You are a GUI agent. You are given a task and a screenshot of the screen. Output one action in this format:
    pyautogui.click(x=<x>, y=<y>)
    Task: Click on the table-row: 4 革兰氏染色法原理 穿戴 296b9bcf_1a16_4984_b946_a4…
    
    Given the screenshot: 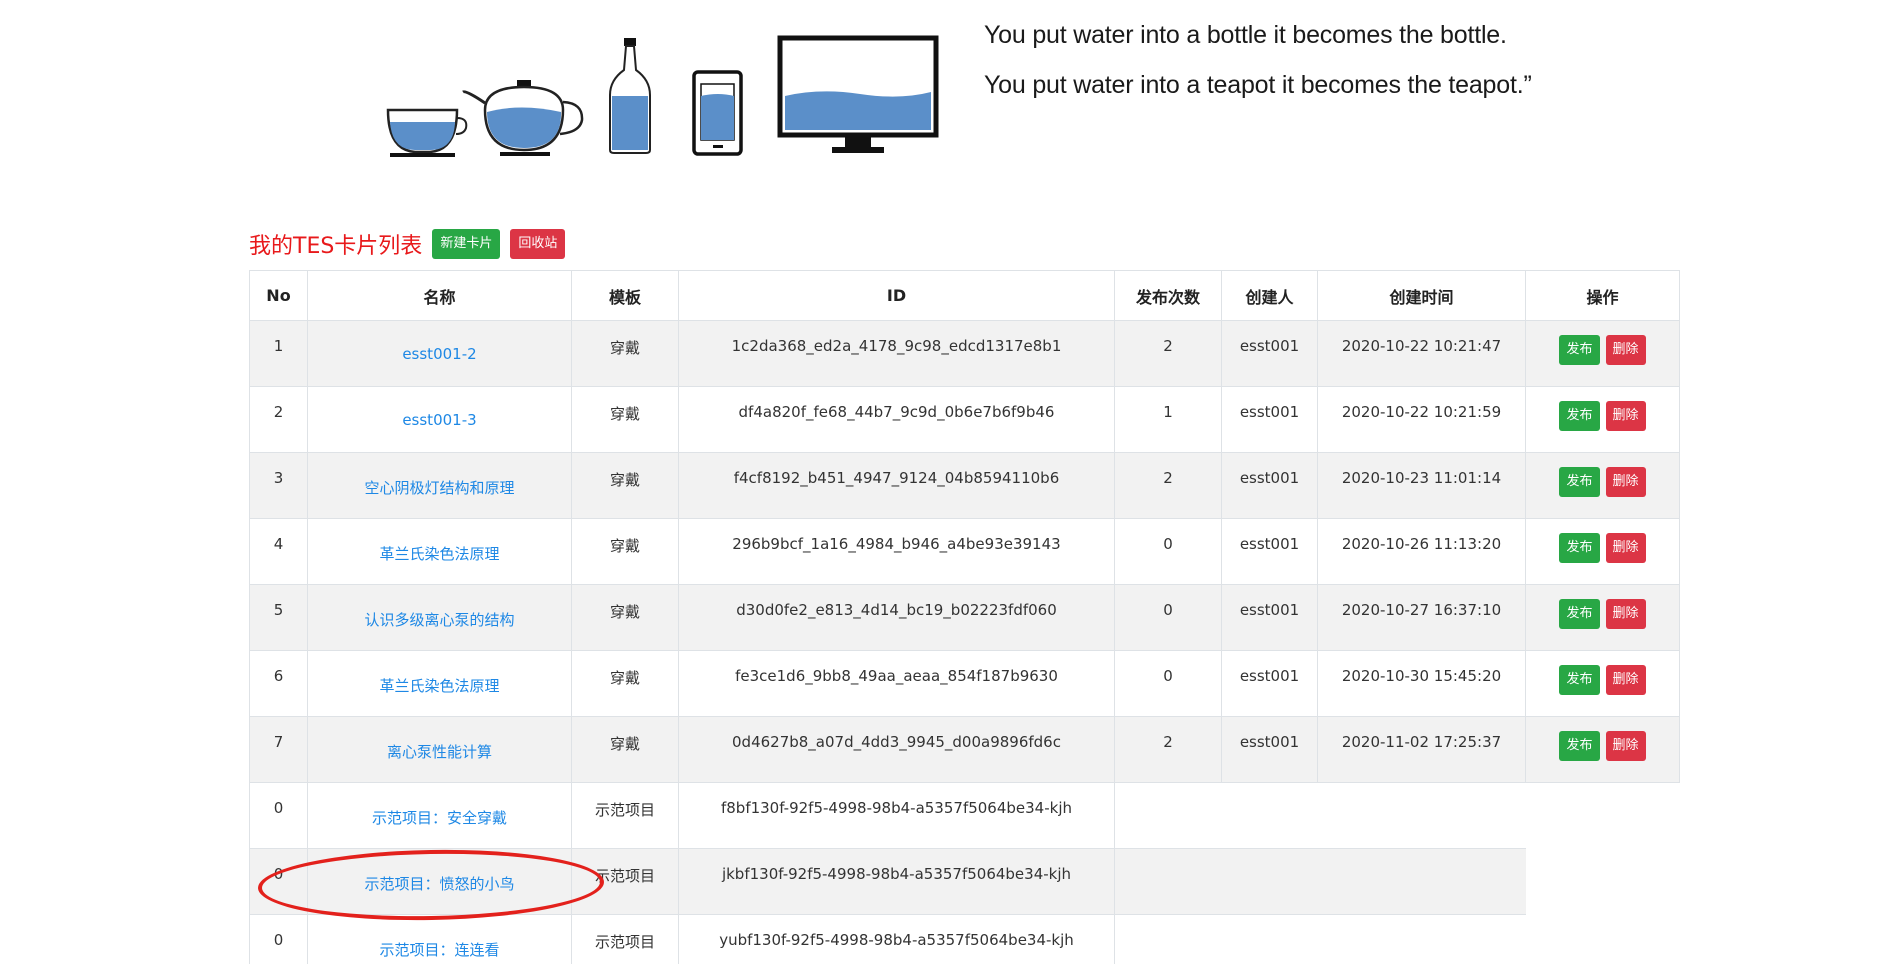 What is the action you would take?
    pyautogui.click(x=964, y=551)
    